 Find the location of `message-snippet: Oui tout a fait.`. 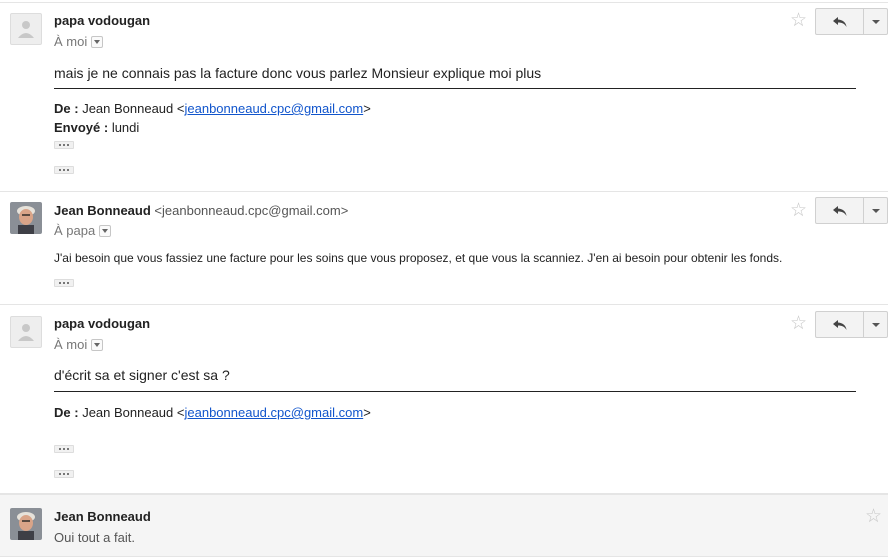

message-snippet: Oui tout a fait. is located at coordinates (94, 537).